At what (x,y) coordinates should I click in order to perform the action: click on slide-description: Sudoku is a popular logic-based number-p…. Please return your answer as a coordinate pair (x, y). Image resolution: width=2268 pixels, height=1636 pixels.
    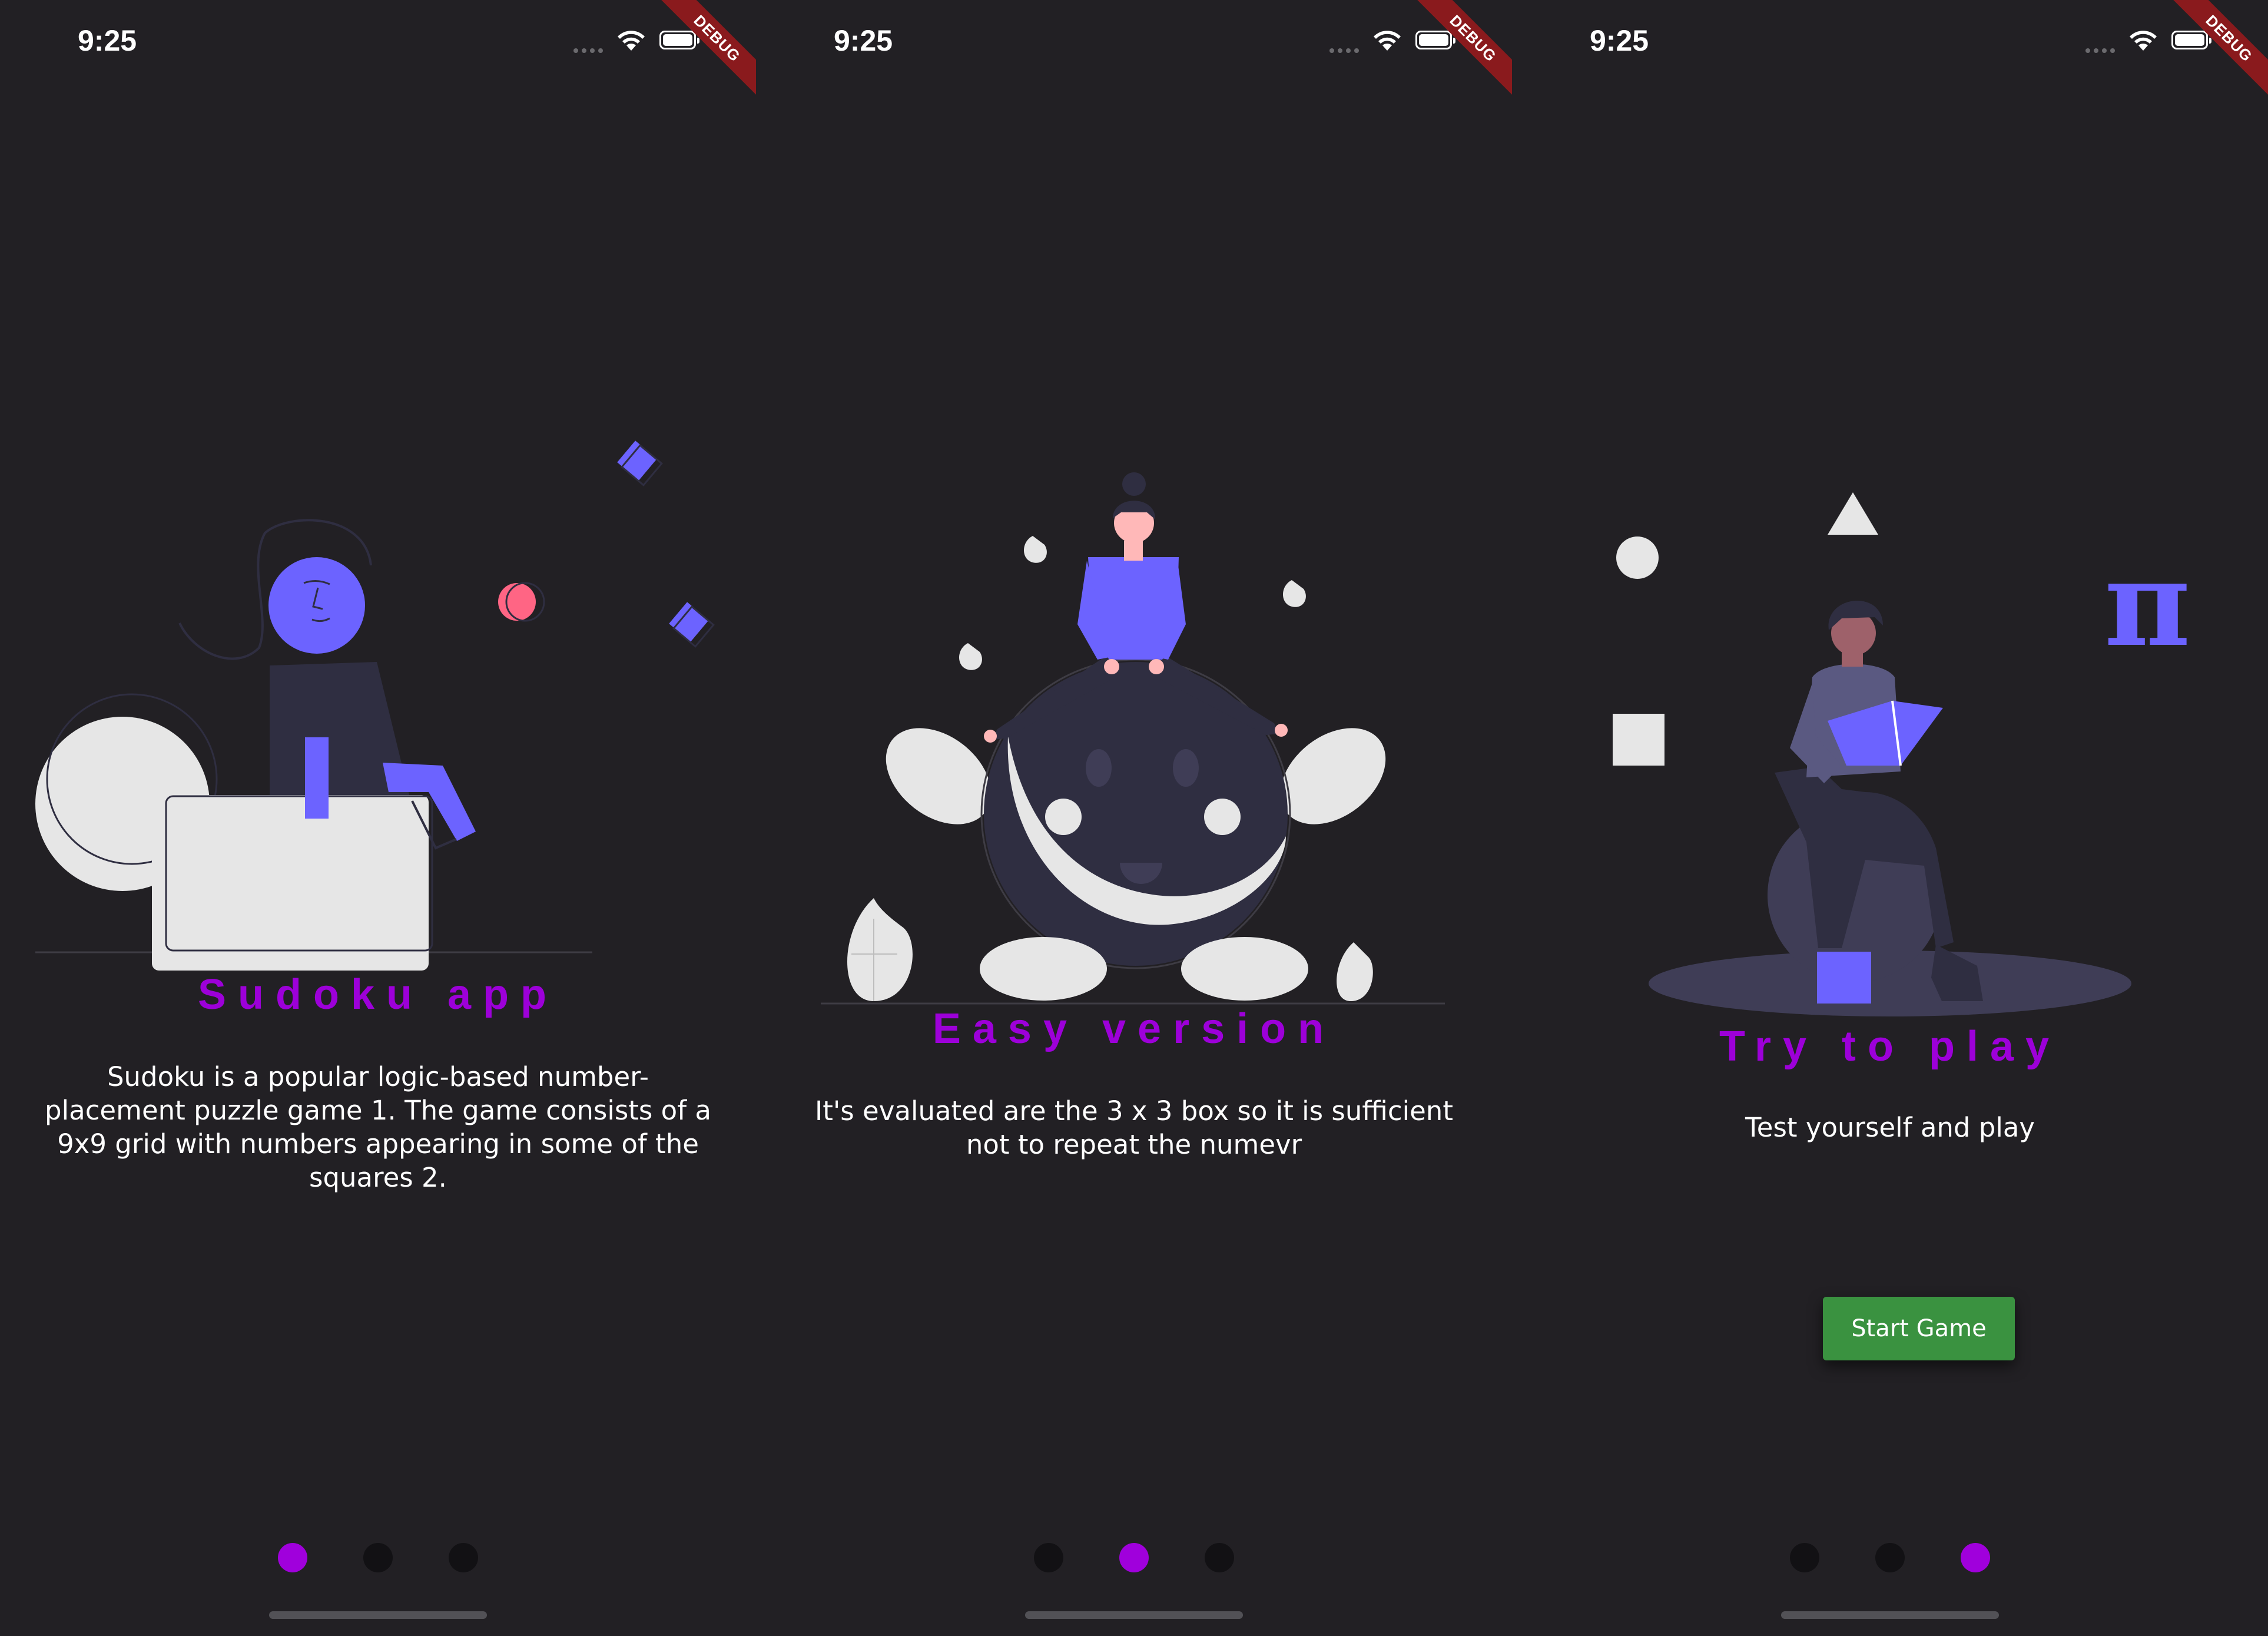
    Looking at the image, I should click on (378, 1127).